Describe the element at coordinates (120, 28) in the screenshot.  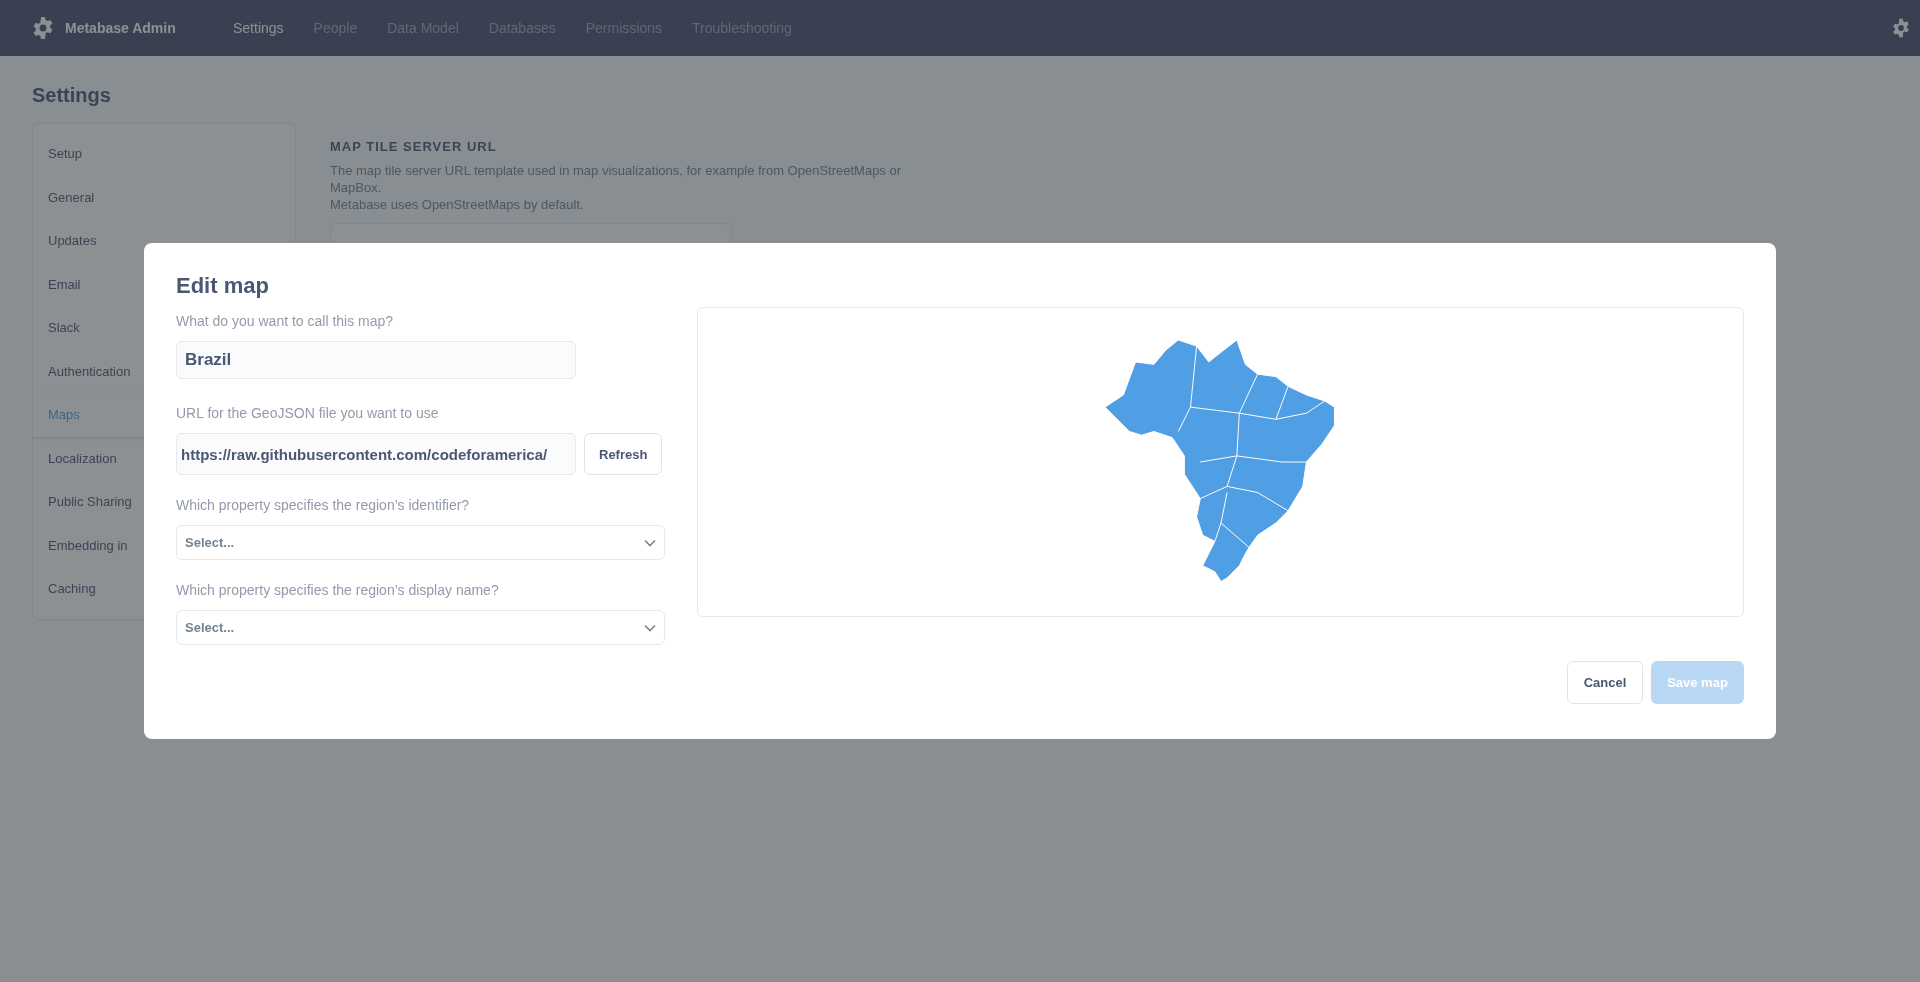
I see `app-title: Metabase Admin` at that location.